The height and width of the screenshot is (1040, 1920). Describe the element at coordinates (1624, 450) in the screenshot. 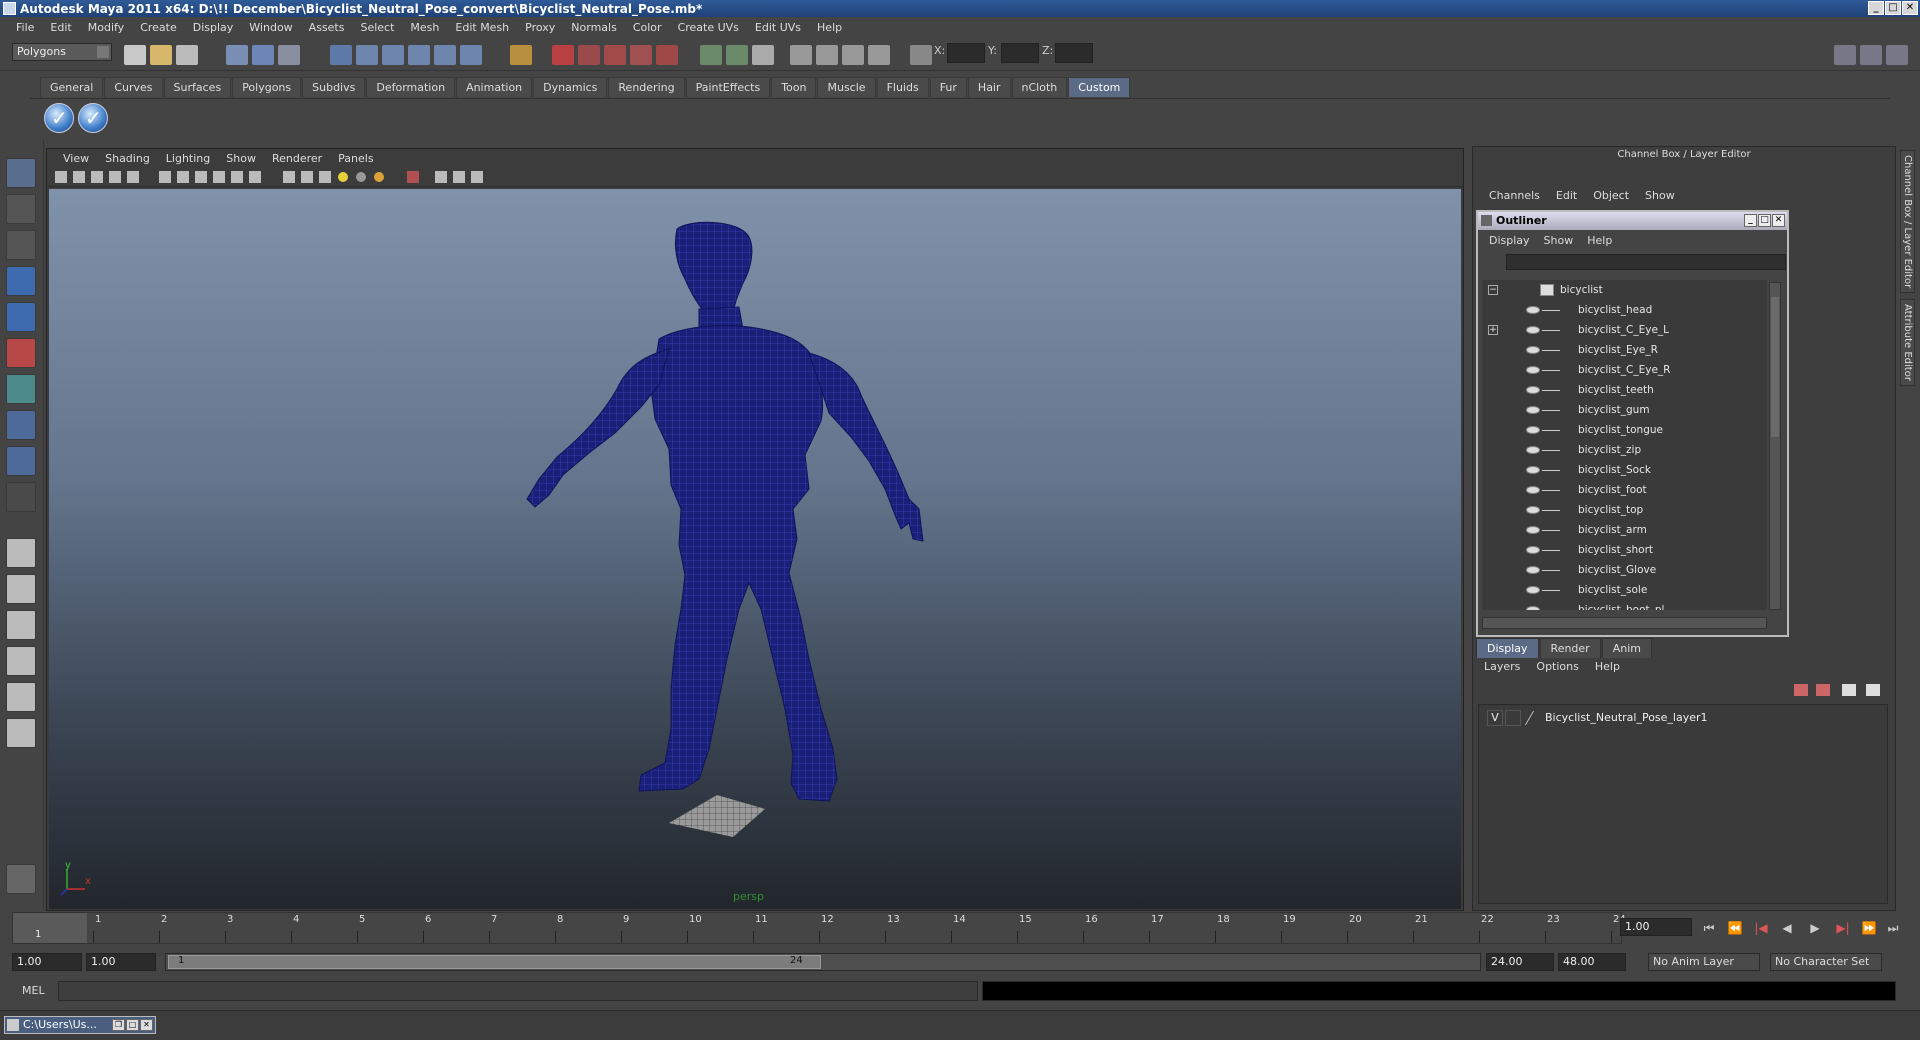

I see `outliner-row: bicyclist_zip` at that location.